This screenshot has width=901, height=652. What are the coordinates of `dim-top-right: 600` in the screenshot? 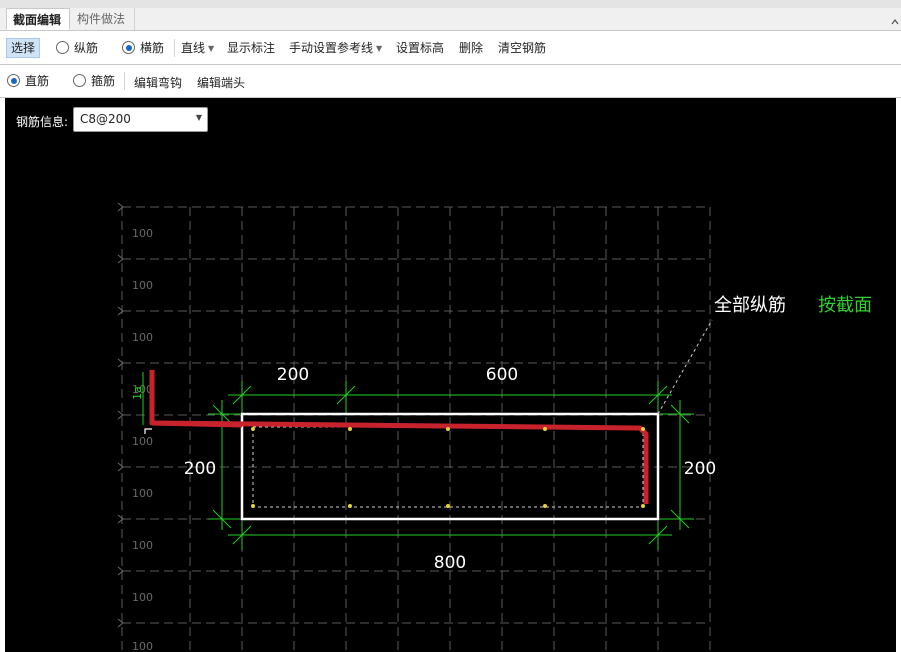 It's located at (502, 375).